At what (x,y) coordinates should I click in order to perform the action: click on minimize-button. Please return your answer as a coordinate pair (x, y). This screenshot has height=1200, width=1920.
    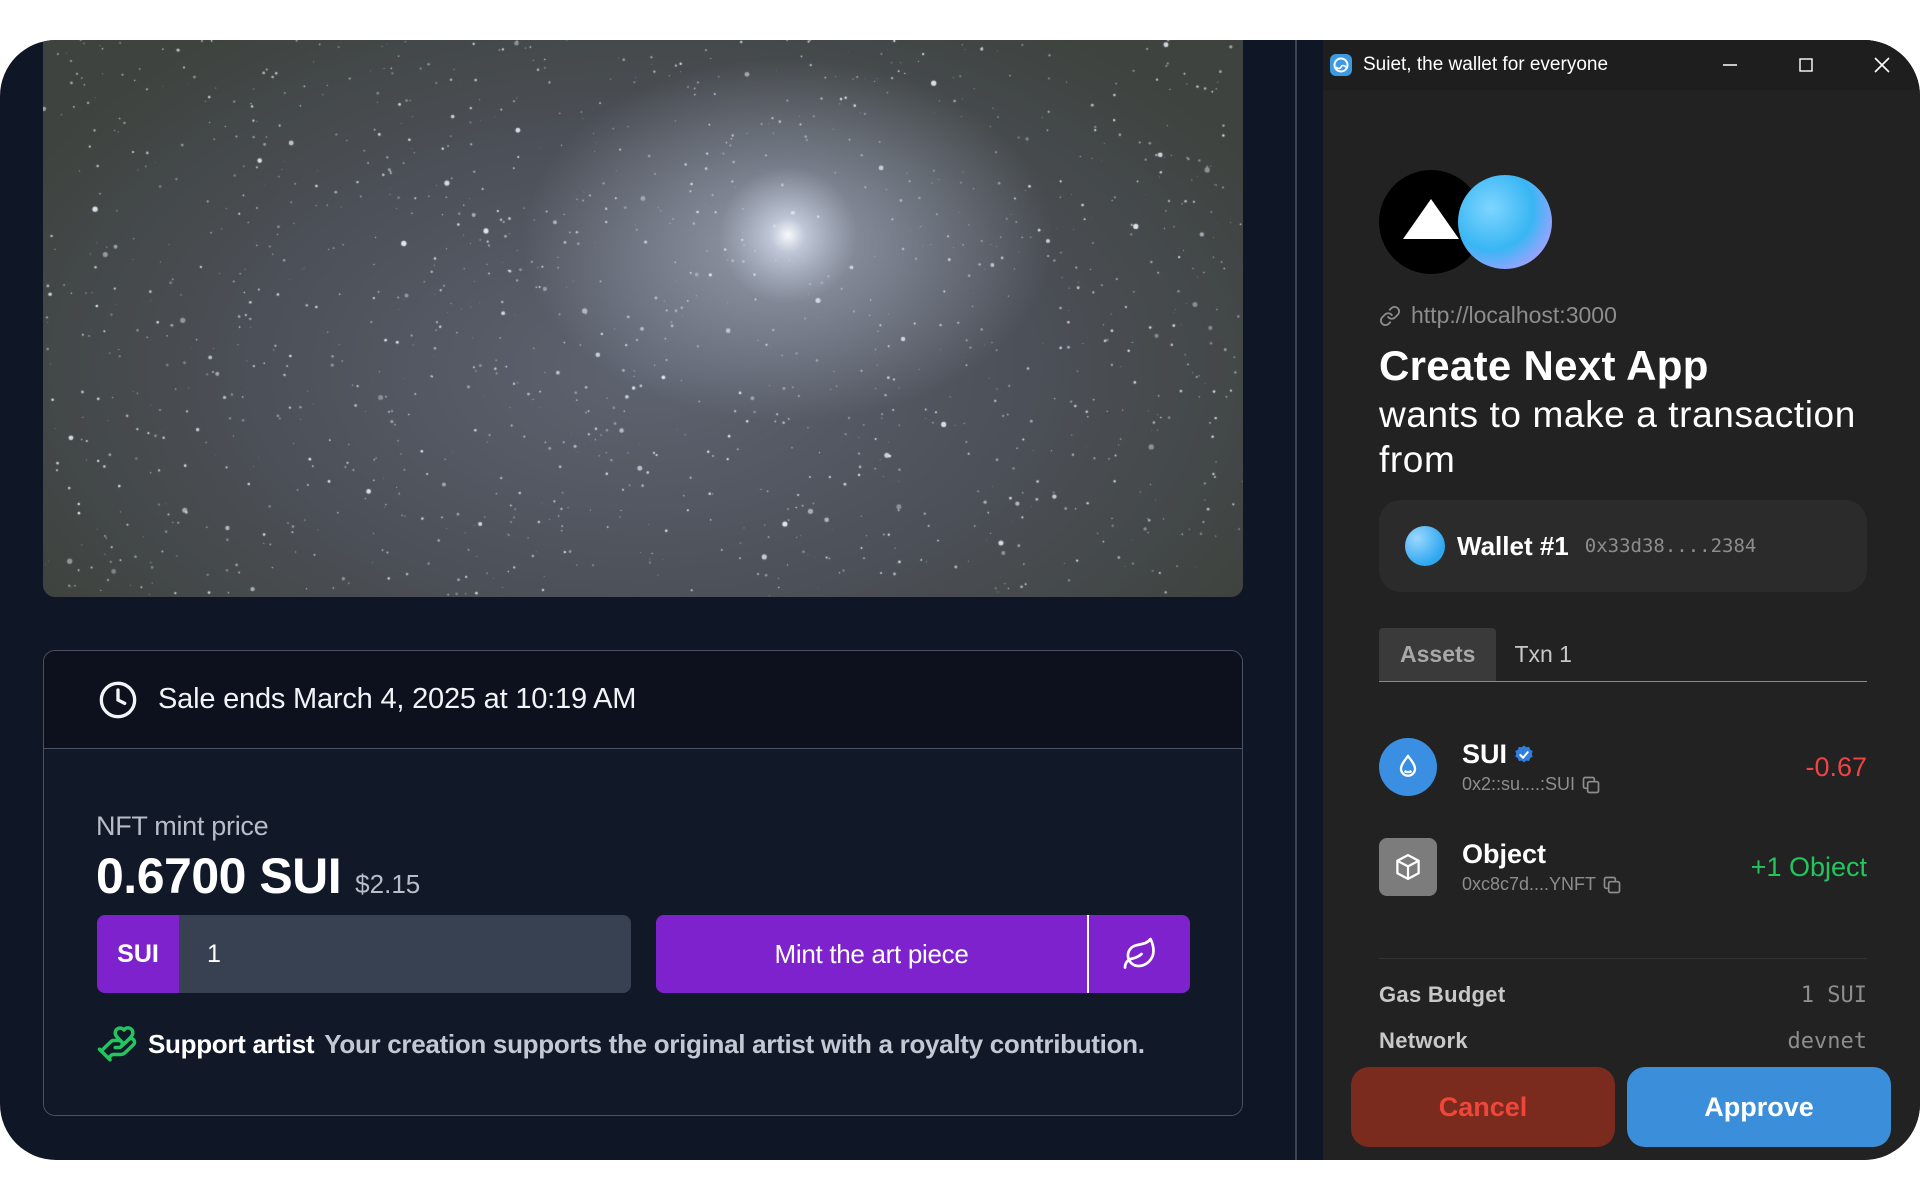
    Looking at the image, I should click on (1730, 65).